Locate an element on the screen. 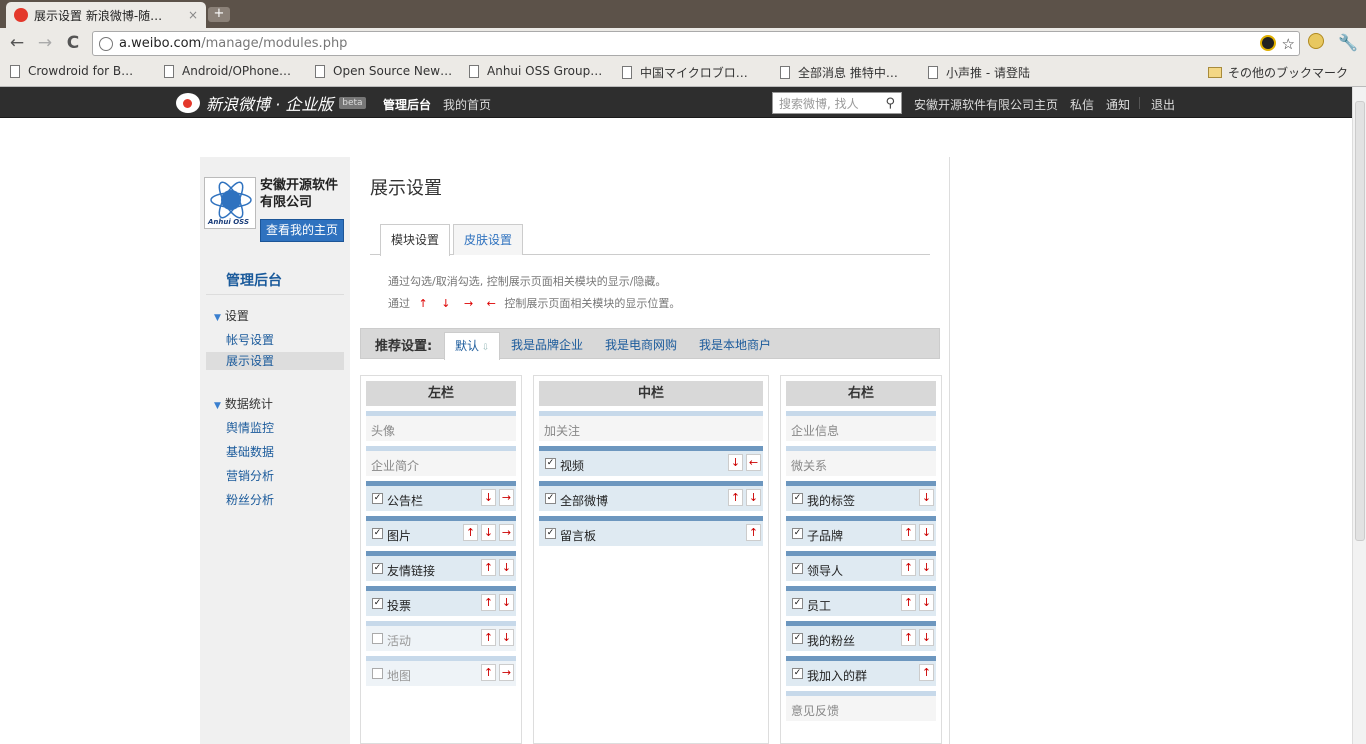 The height and width of the screenshot is (744, 1366). search-icon: ⚲ is located at coordinates (890, 103).